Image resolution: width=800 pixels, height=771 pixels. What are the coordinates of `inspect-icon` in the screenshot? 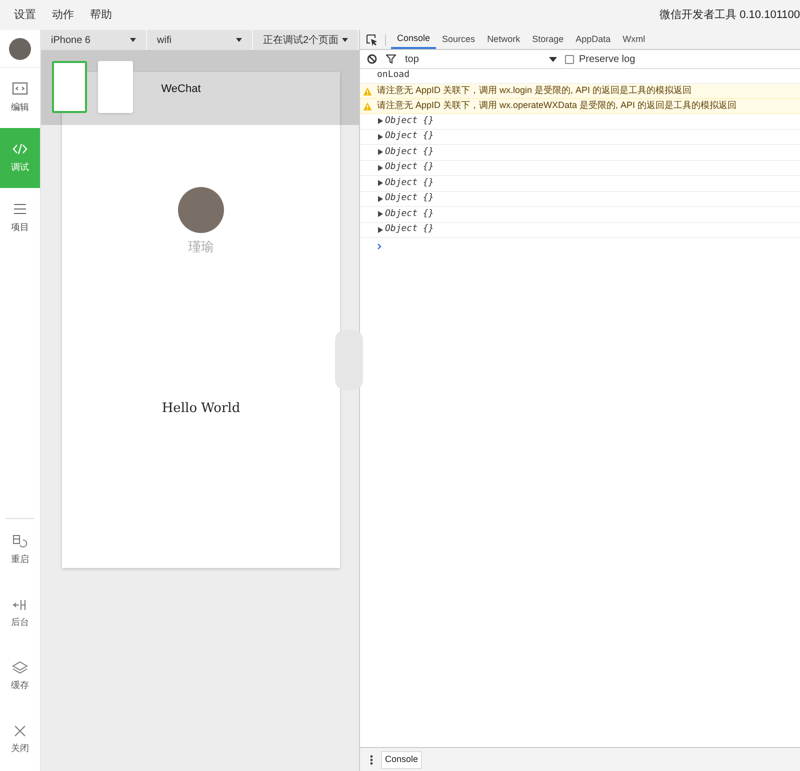 It's located at (372, 40).